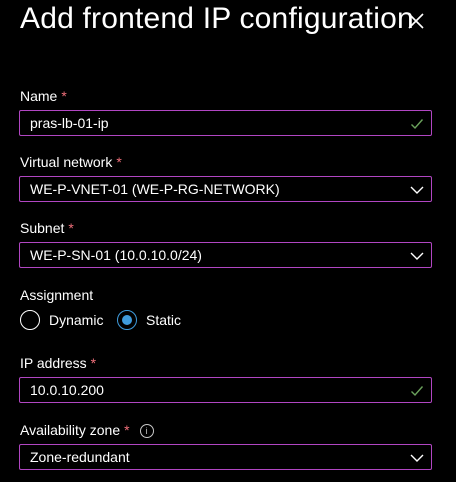  What do you see at coordinates (163, 320) in the screenshot?
I see `radio-static-label: Static` at bounding box center [163, 320].